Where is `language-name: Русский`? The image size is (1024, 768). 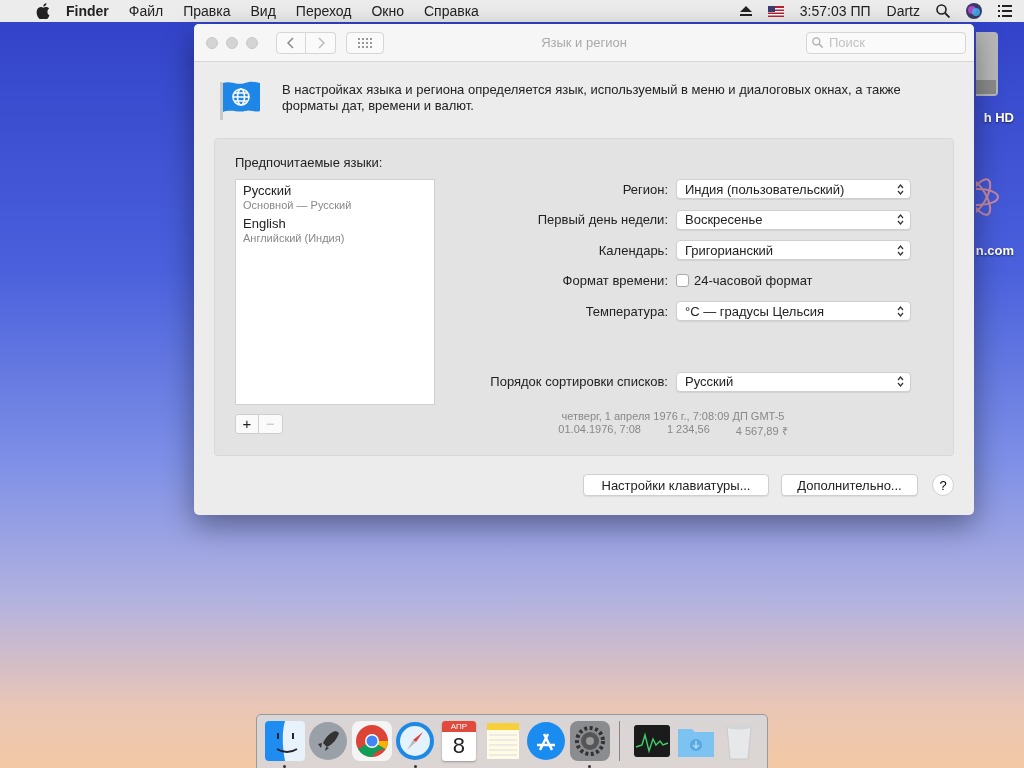
language-name: Русский is located at coordinates (268, 190).